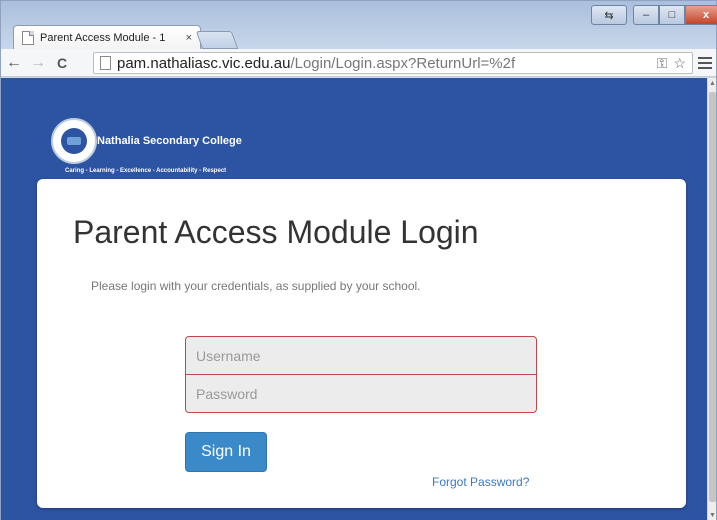 The image size is (717, 520). What do you see at coordinates (189, 38) in the screenshot?
I see `tab-close-icon: ×` at bounding box center [189, 38].